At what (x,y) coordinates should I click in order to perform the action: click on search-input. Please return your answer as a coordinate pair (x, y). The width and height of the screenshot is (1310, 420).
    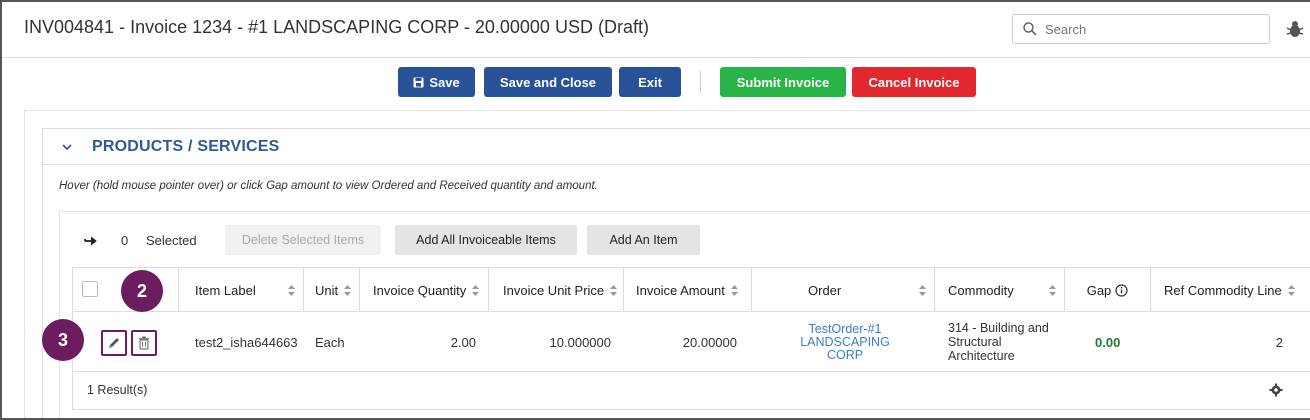
    Looking at the image, I should click on (1153, 29).